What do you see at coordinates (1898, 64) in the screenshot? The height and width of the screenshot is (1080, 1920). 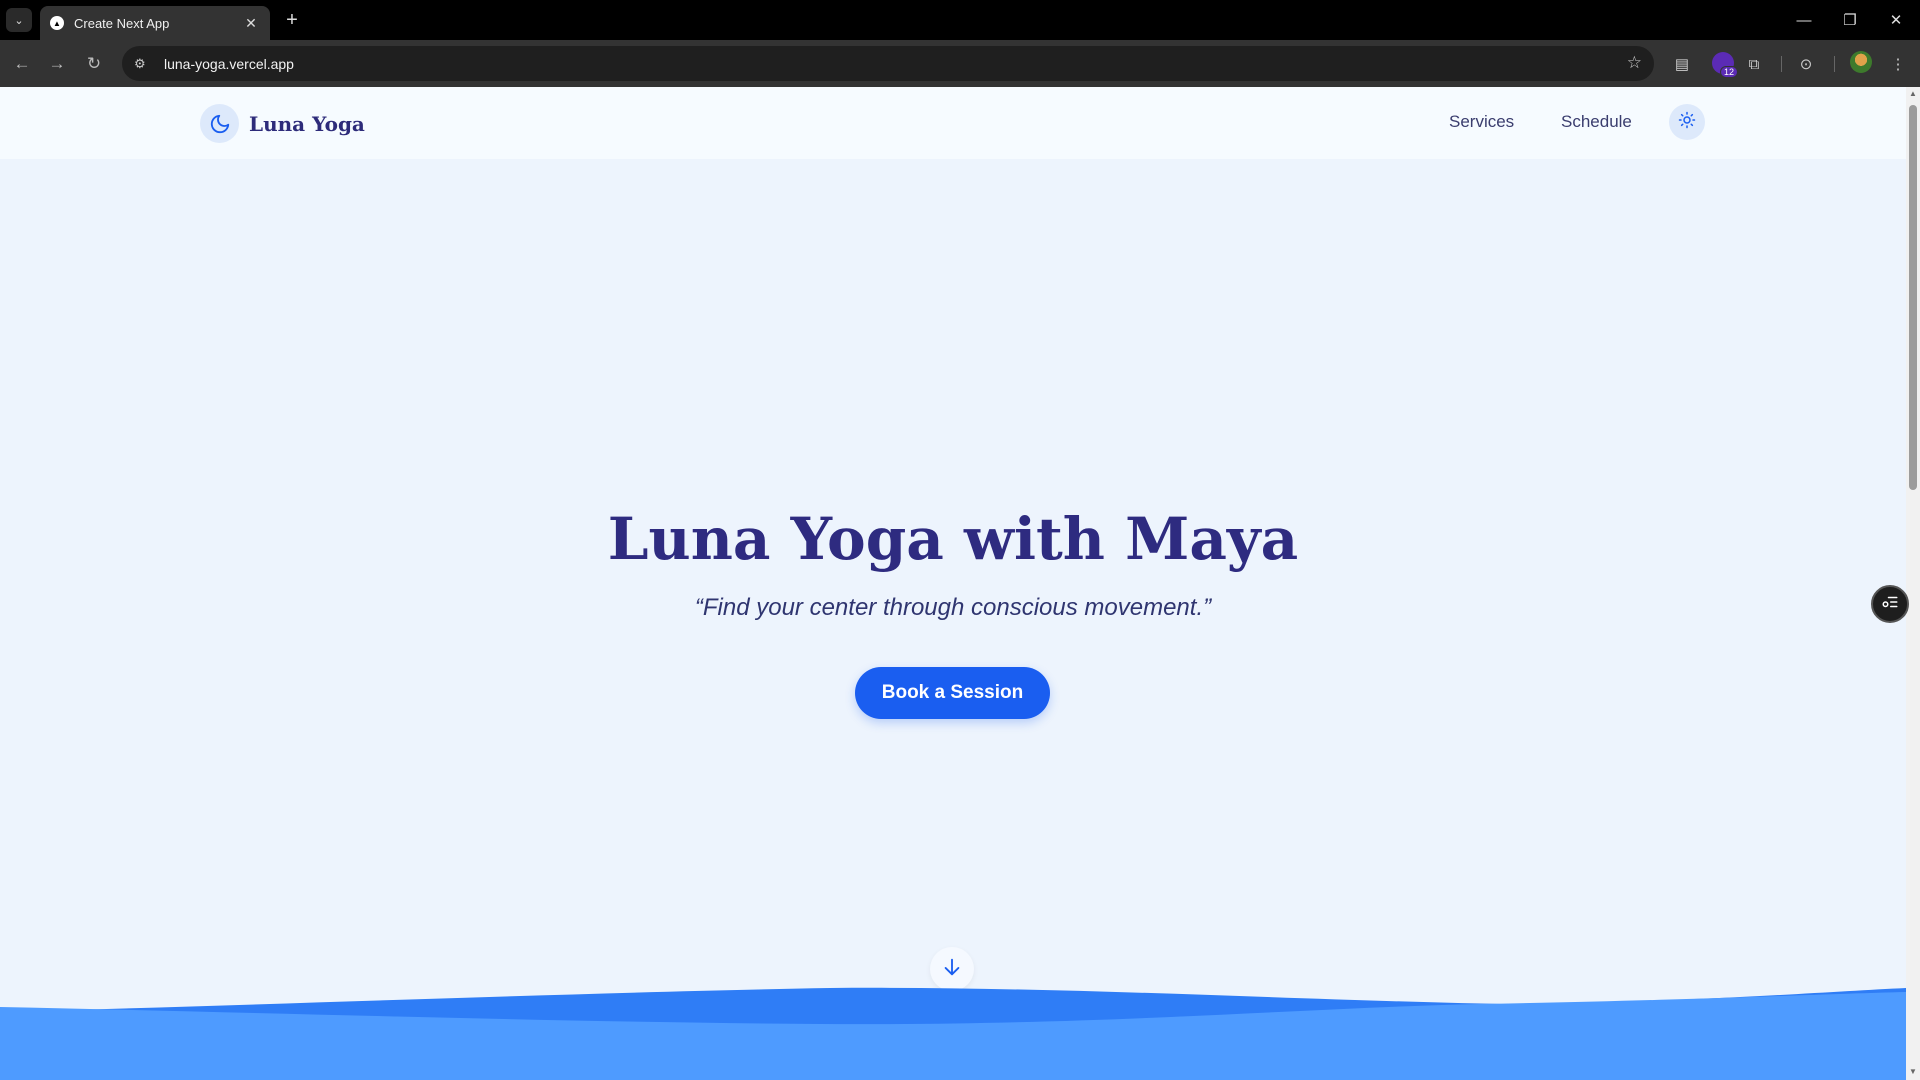 I see `more-menu-icon: ⋮` at bounding box center [1898, 64].